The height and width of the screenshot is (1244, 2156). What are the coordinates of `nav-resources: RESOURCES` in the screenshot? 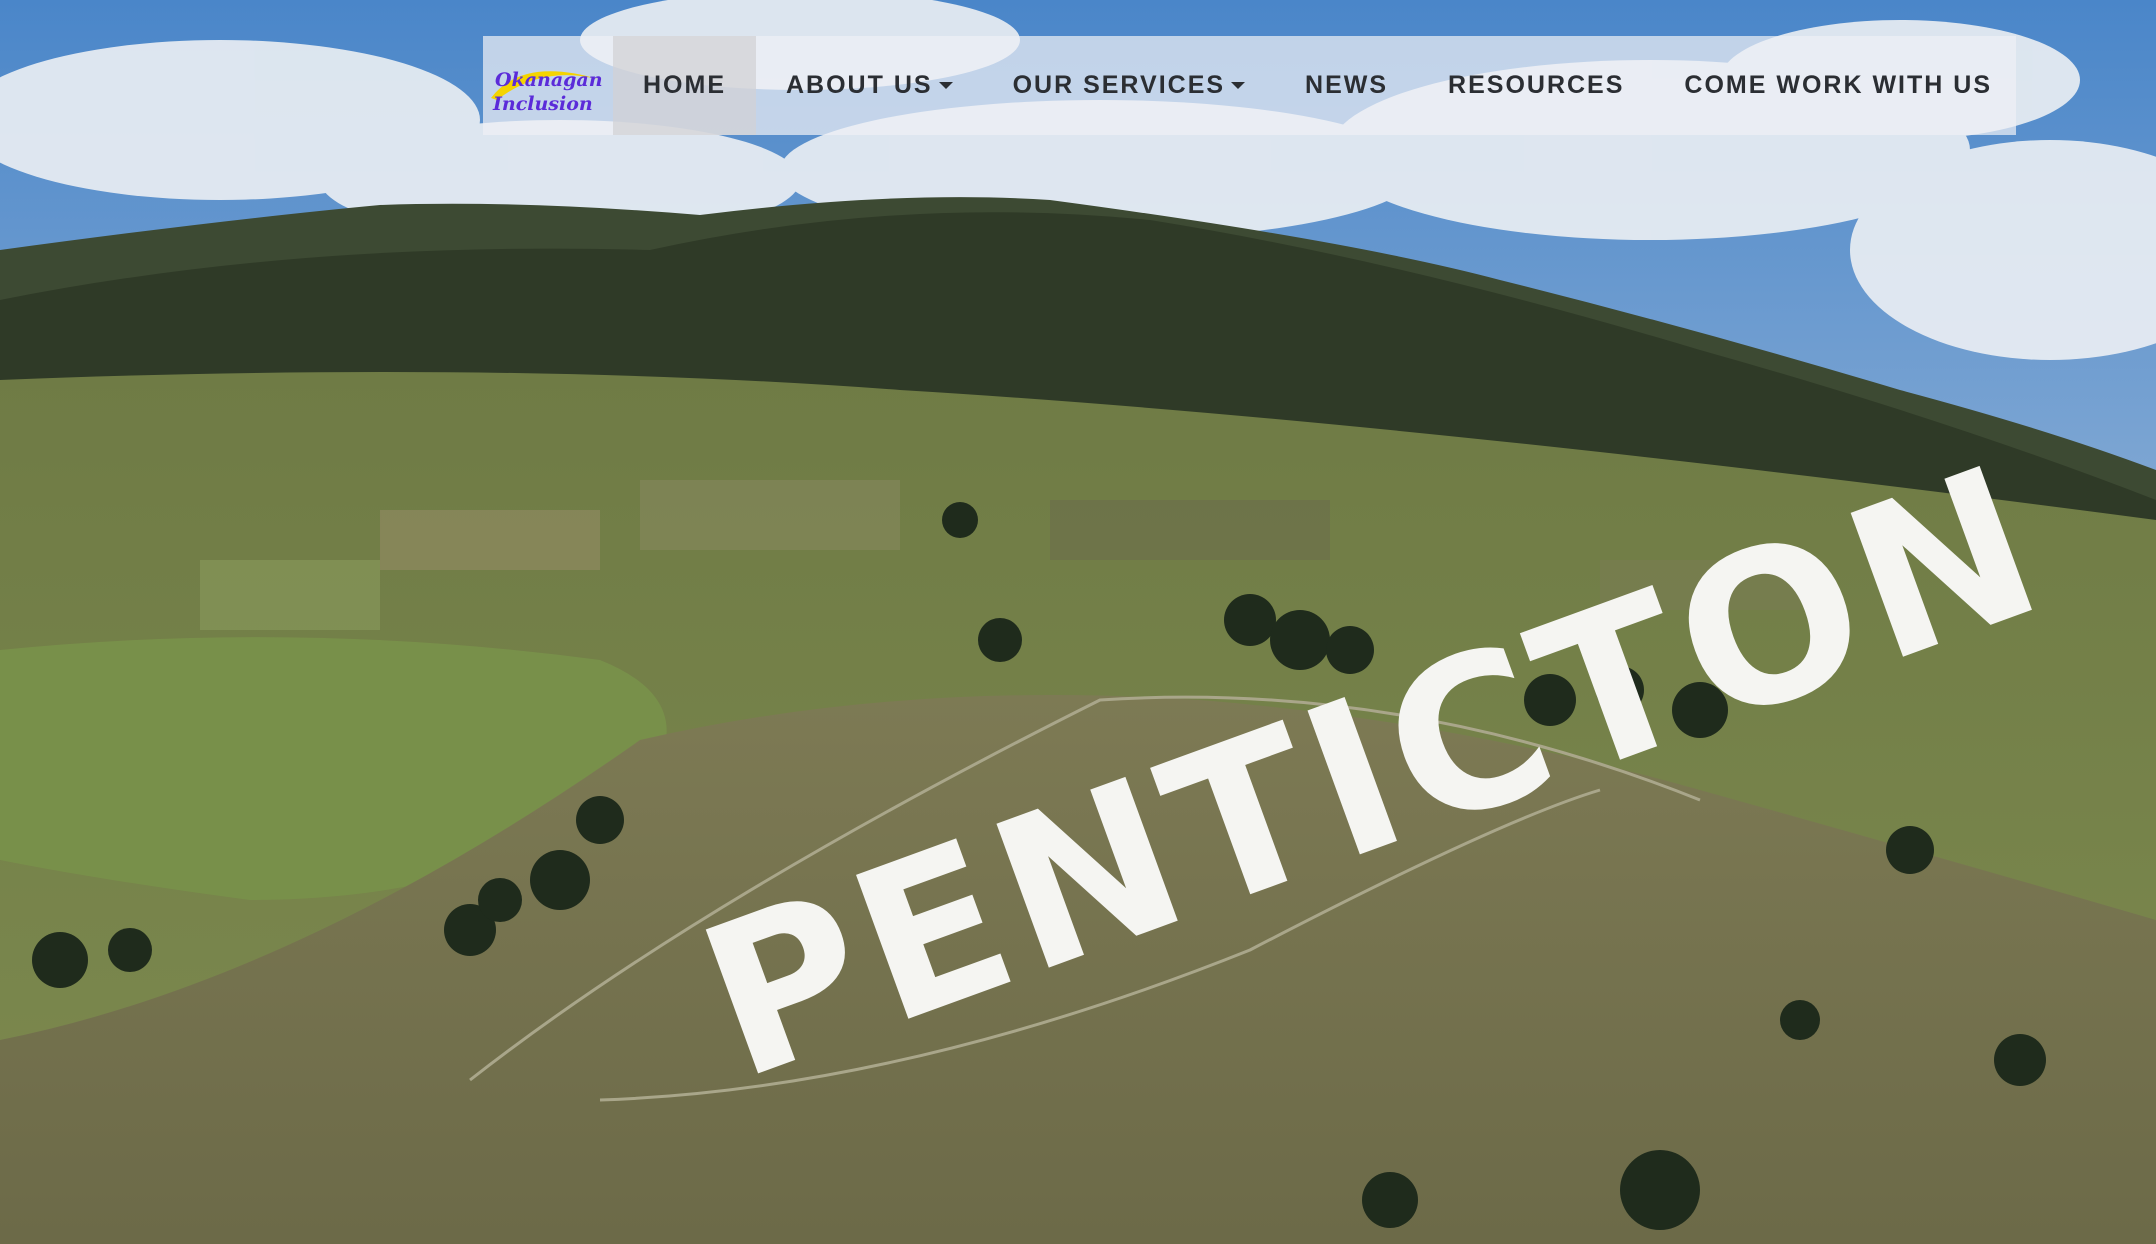 It's located at (1536, 85).